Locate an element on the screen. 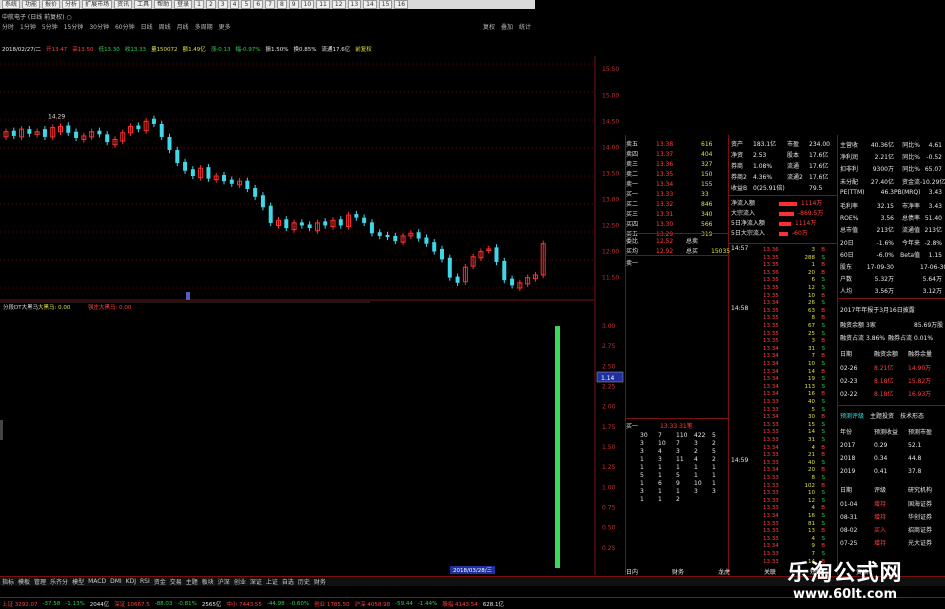 This screenshot has height=609, width=945. info-field: 低13.30 is located at coordinates (109, 50).